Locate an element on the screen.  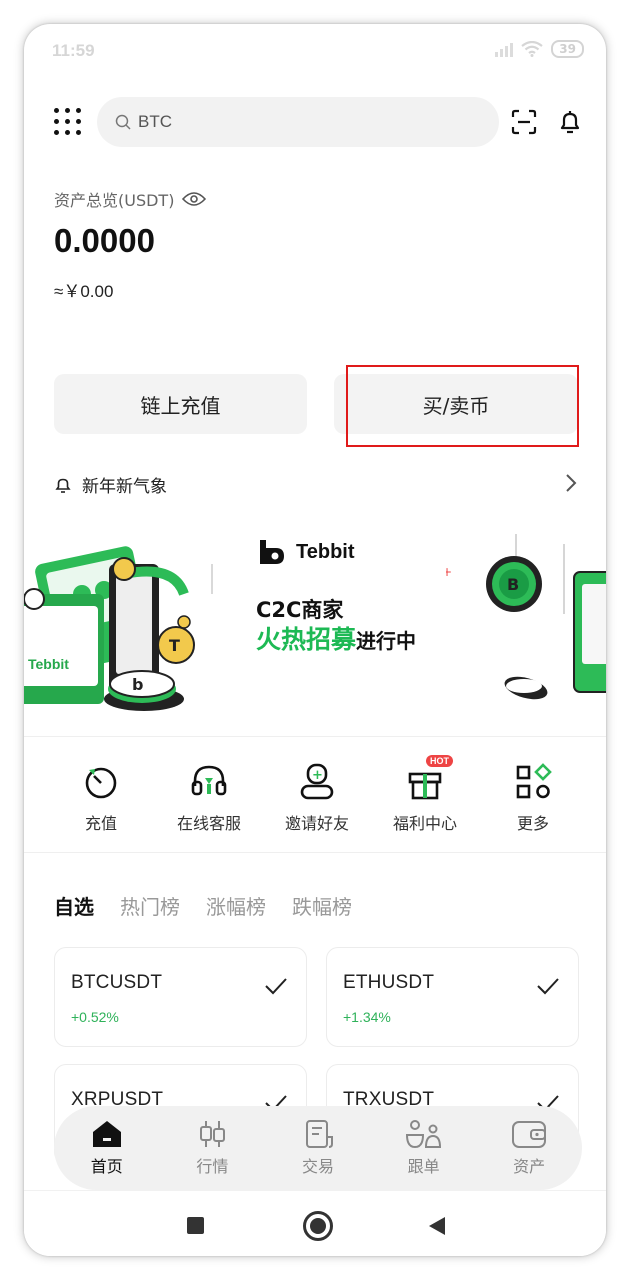
bottom-nav: 首页 行情 交易 跟单 资产 is located at coordinates (318, 1148).